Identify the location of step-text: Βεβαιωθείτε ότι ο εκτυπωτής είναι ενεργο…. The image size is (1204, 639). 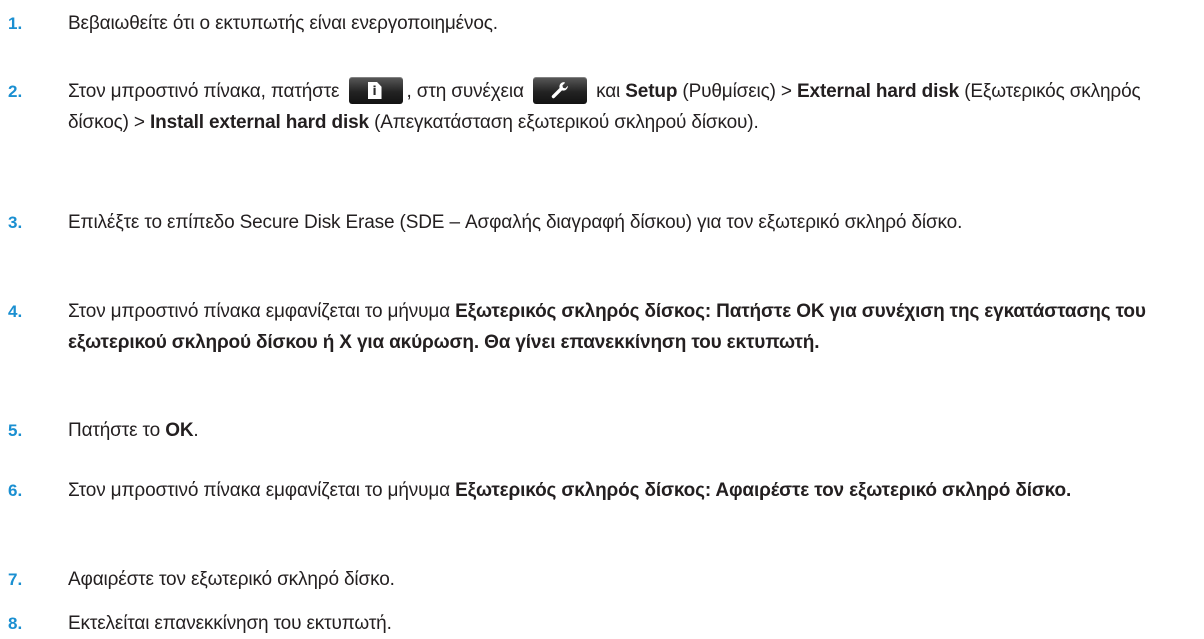
(283, 23).